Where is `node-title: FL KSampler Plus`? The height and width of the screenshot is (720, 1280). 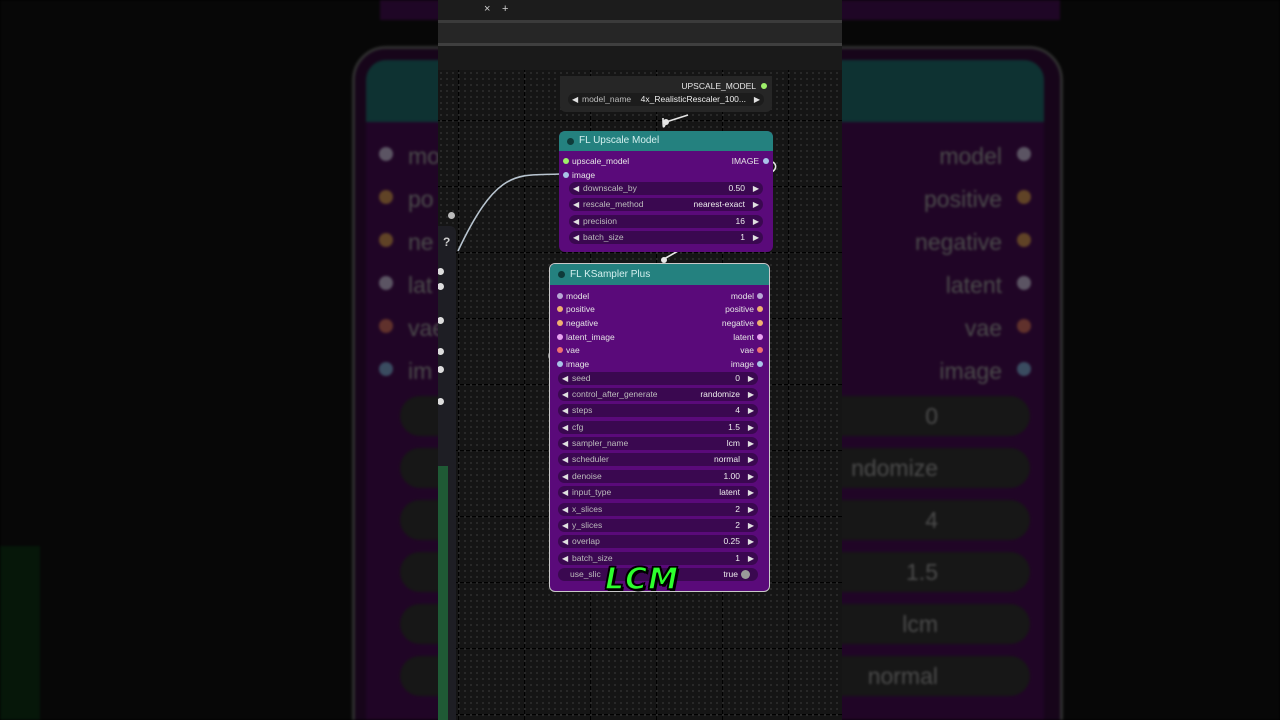 node-title: FL KSampler Plus is located at coordinates (610, 274).